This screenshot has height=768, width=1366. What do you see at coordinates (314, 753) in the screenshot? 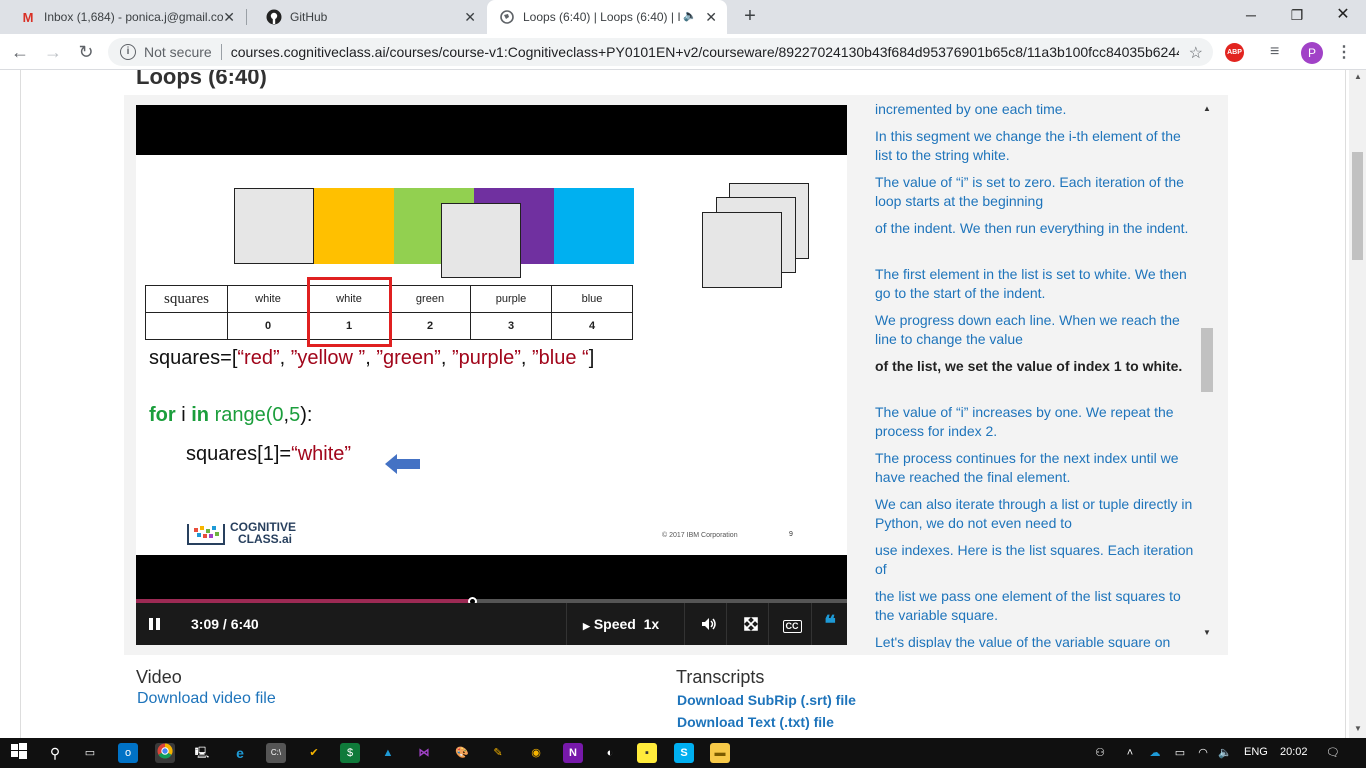
I see `norton-icon: ✔` at bounding box center [314, 753].